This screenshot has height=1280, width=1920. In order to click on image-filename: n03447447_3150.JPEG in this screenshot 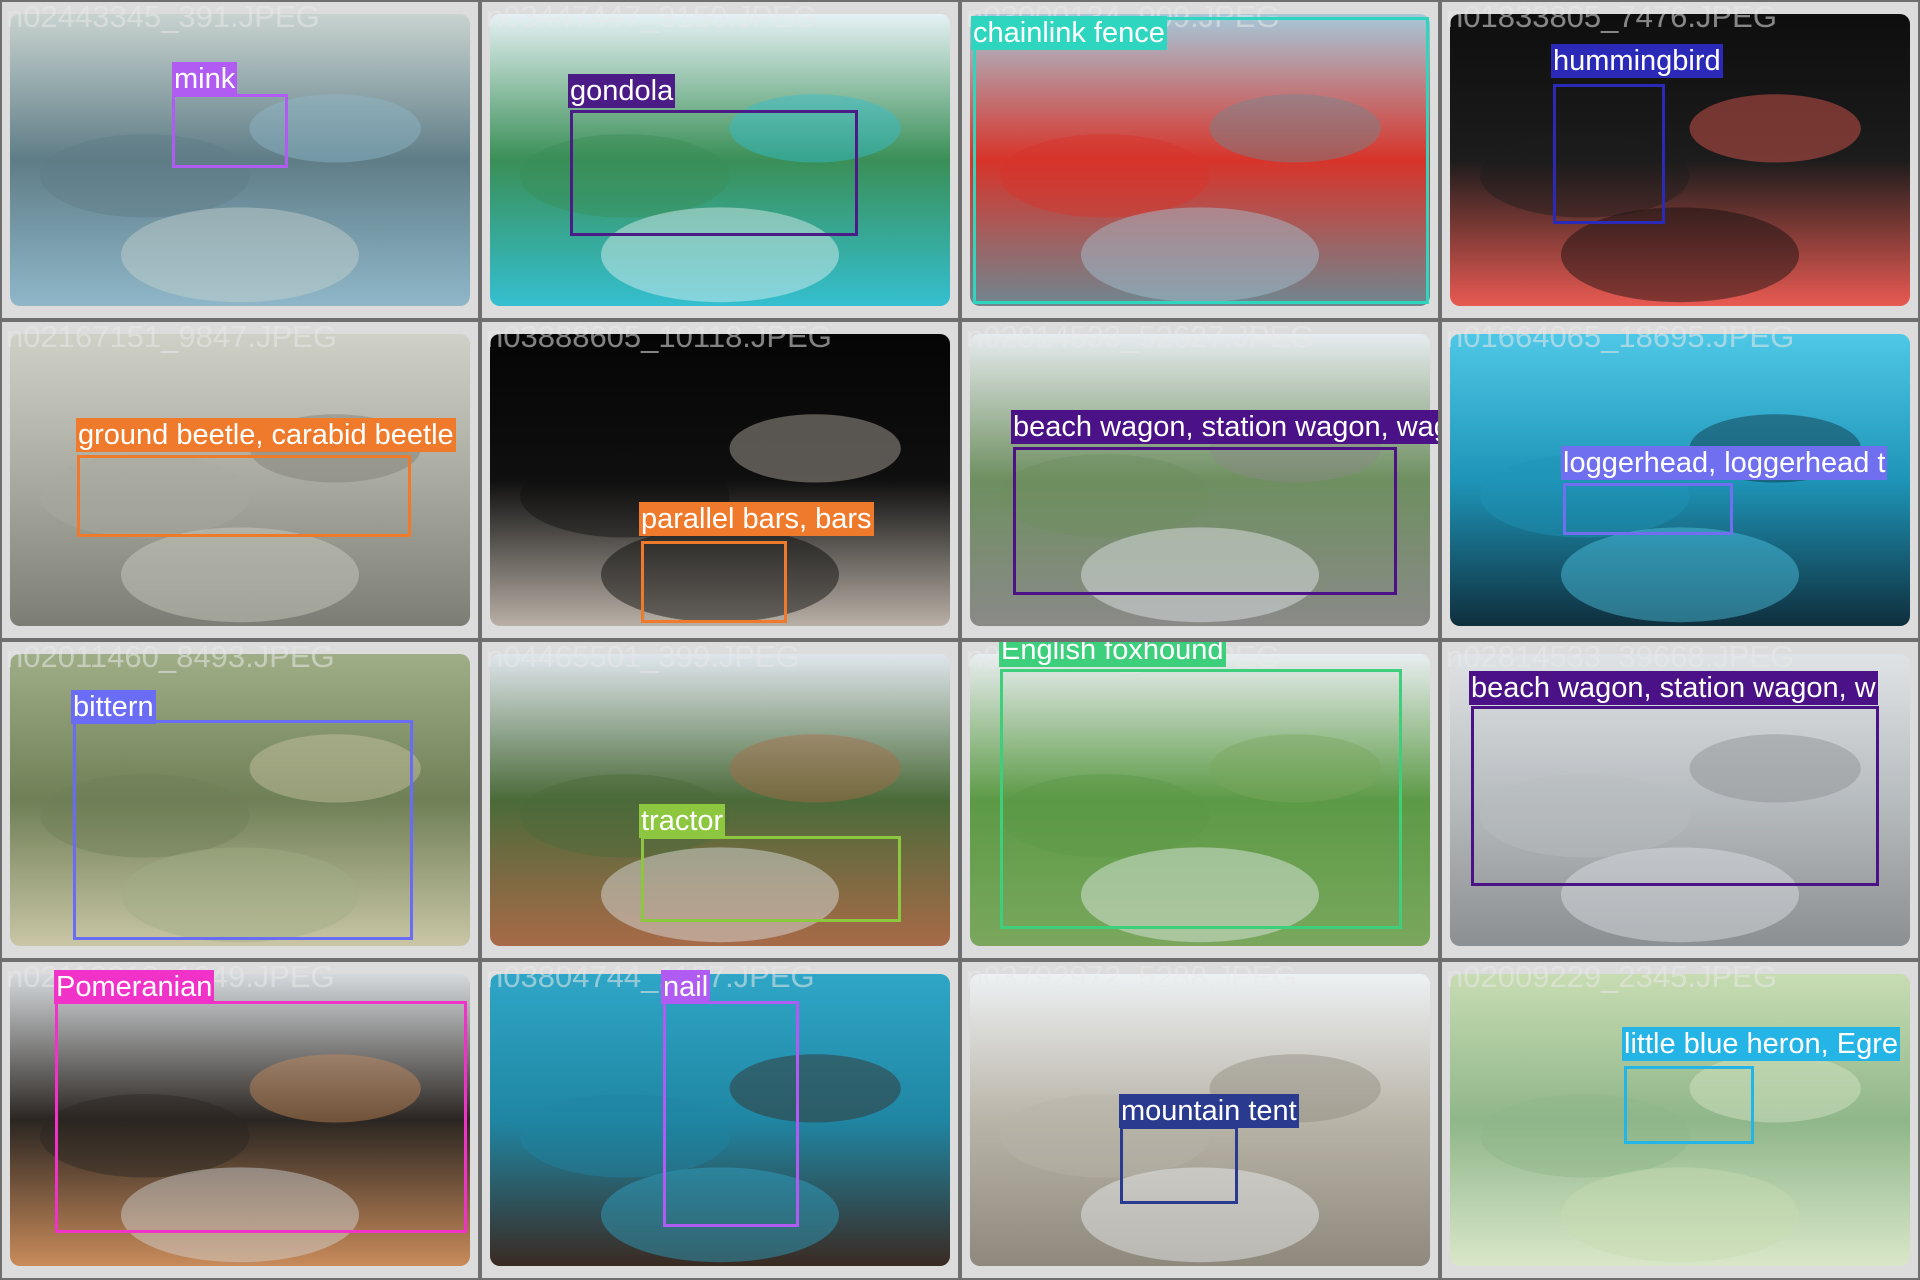, I will do `click(651, 18)`.